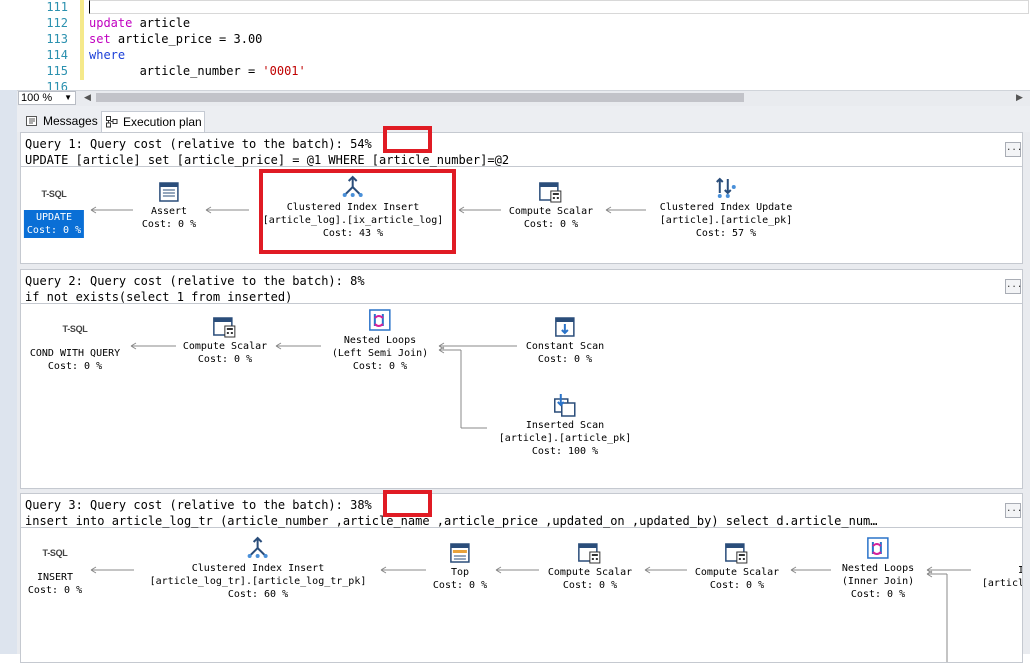  What do you see at coordinates (258, 547) in the screenshot?
I see `clustered-index-insert-icon` at bounding box center [258, 547].